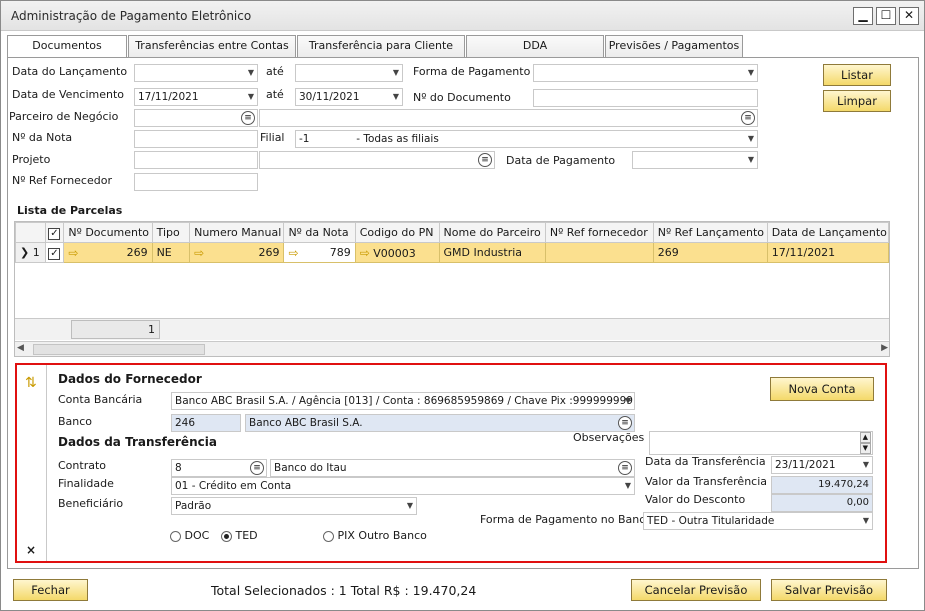 The height and width of the screenshot is (611, 925). Describe the element at coordinates (865, 448) in the screenshot. I see `scroll-down-icon: ▼` at that location.